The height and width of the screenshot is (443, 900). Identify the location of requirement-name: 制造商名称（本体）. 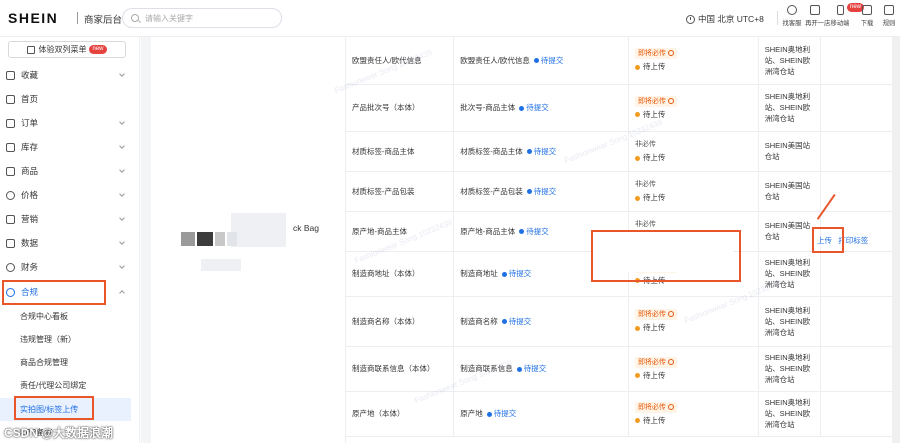
(386, 321).